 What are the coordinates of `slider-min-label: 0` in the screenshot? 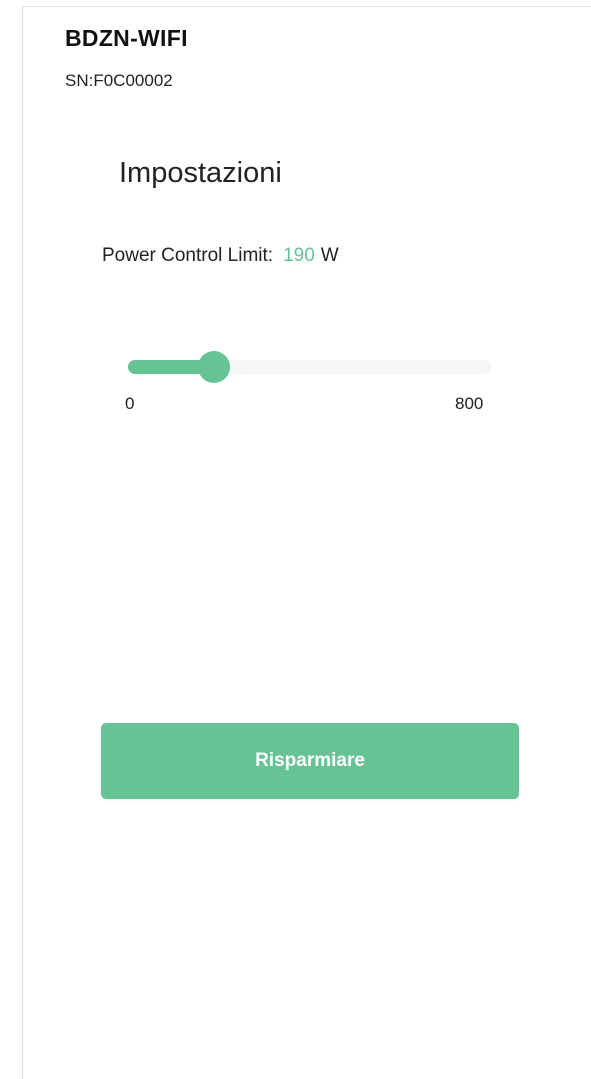 It's located at (130, 403).